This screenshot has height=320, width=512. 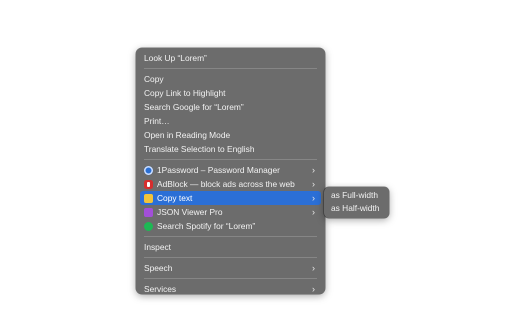 What do you see at coordinates (206, 226) in the screenshot?
I see `menu-item-label: Search Spotify for “Lorem”` at bounding box center [206, 226].